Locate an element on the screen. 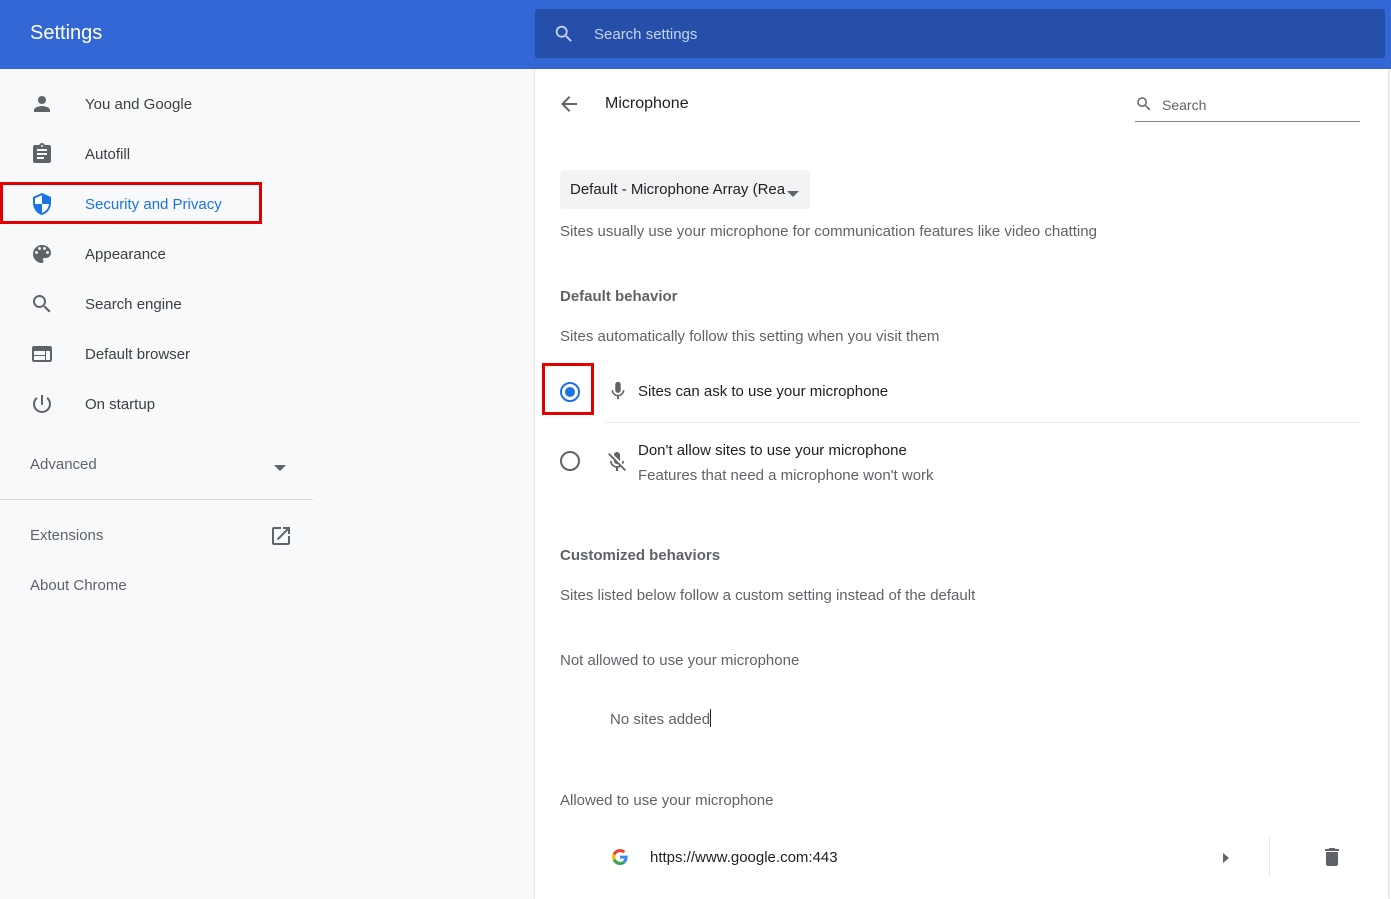  sidebar-divider is located at coordinates (156, 499).